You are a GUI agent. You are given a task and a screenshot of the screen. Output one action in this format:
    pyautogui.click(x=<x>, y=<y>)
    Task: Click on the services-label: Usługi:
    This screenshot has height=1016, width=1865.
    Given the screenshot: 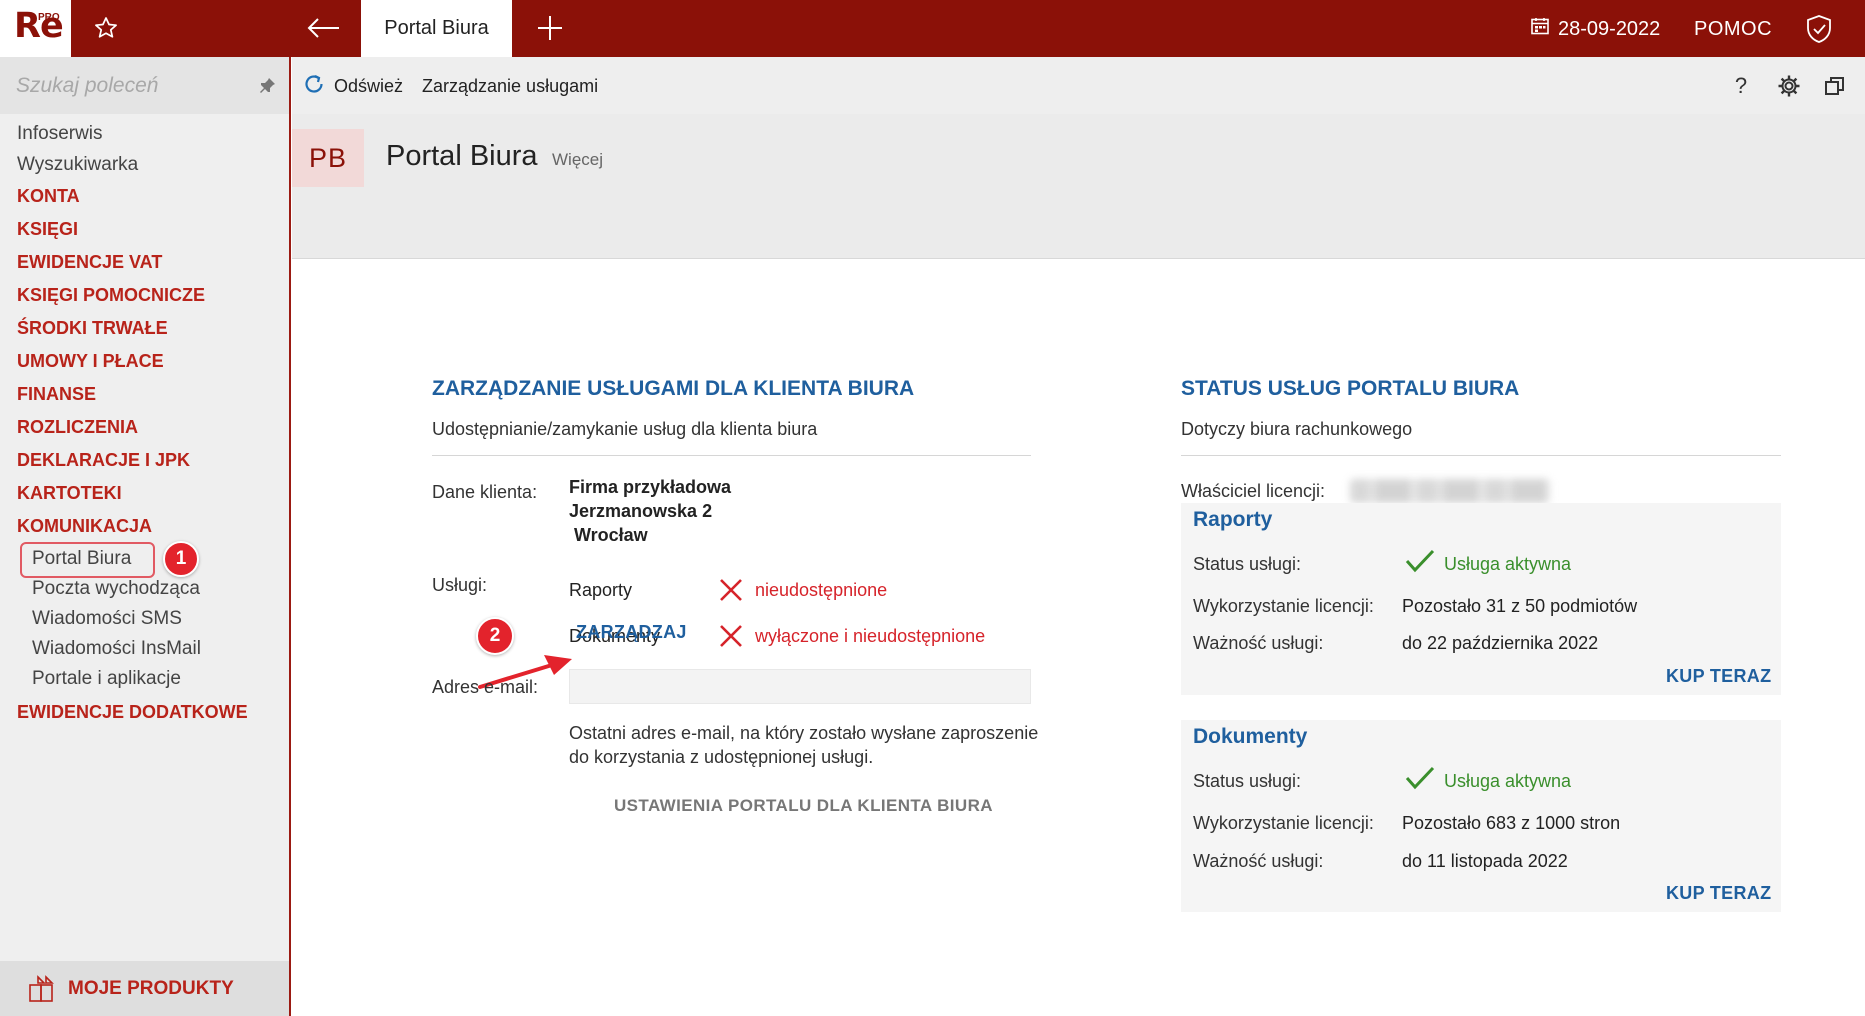 What is the action you would take?
    pyautogui.click(x=460, y=585)
    